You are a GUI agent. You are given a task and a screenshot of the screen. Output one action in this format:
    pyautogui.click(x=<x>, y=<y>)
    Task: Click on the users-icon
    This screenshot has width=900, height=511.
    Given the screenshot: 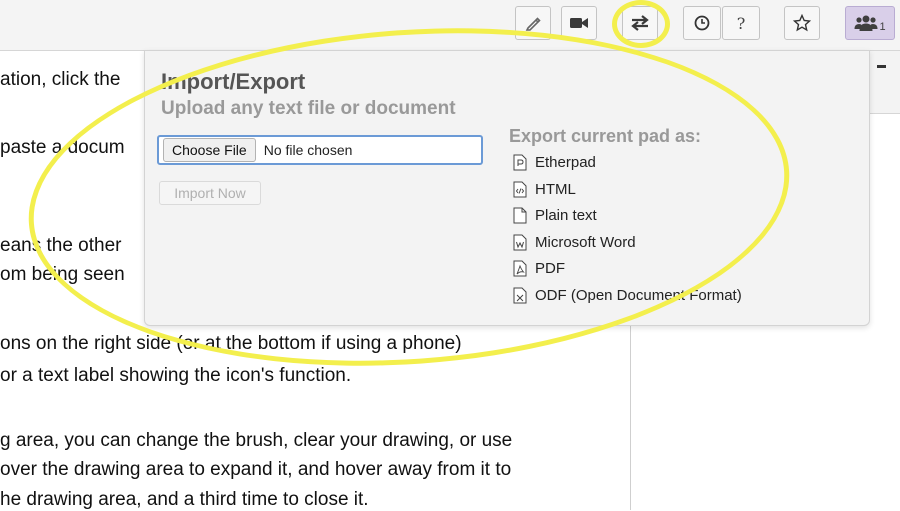 What is the action you would take?
    pyautogui.click(x=866, y=23)
    